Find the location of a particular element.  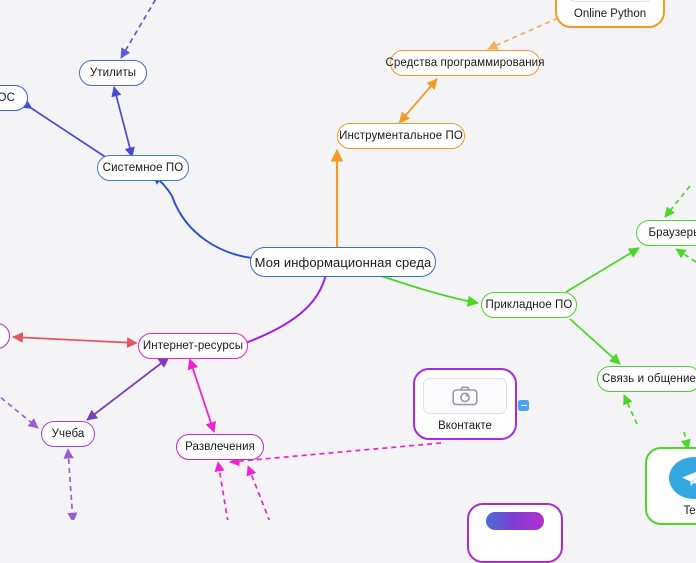

node-study: Учеба is located at coordinates (68, 434).